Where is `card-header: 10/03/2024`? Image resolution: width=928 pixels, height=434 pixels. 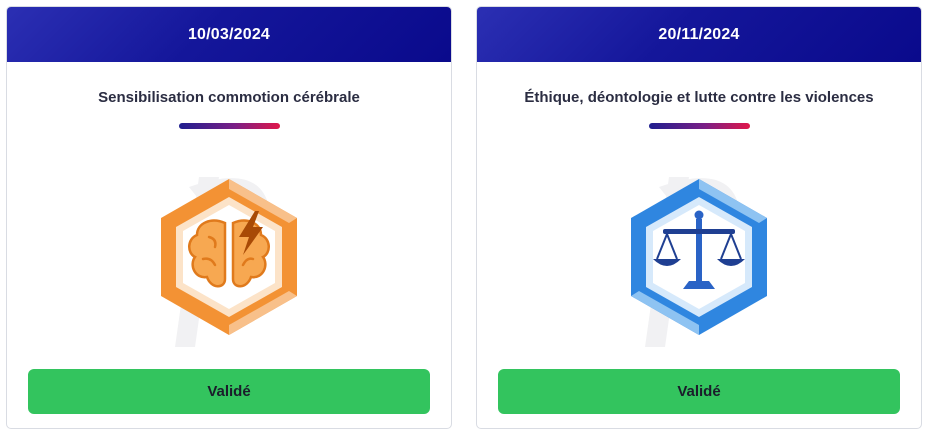 card-header: 10/03/2024 is located at coordinates (229, 34).